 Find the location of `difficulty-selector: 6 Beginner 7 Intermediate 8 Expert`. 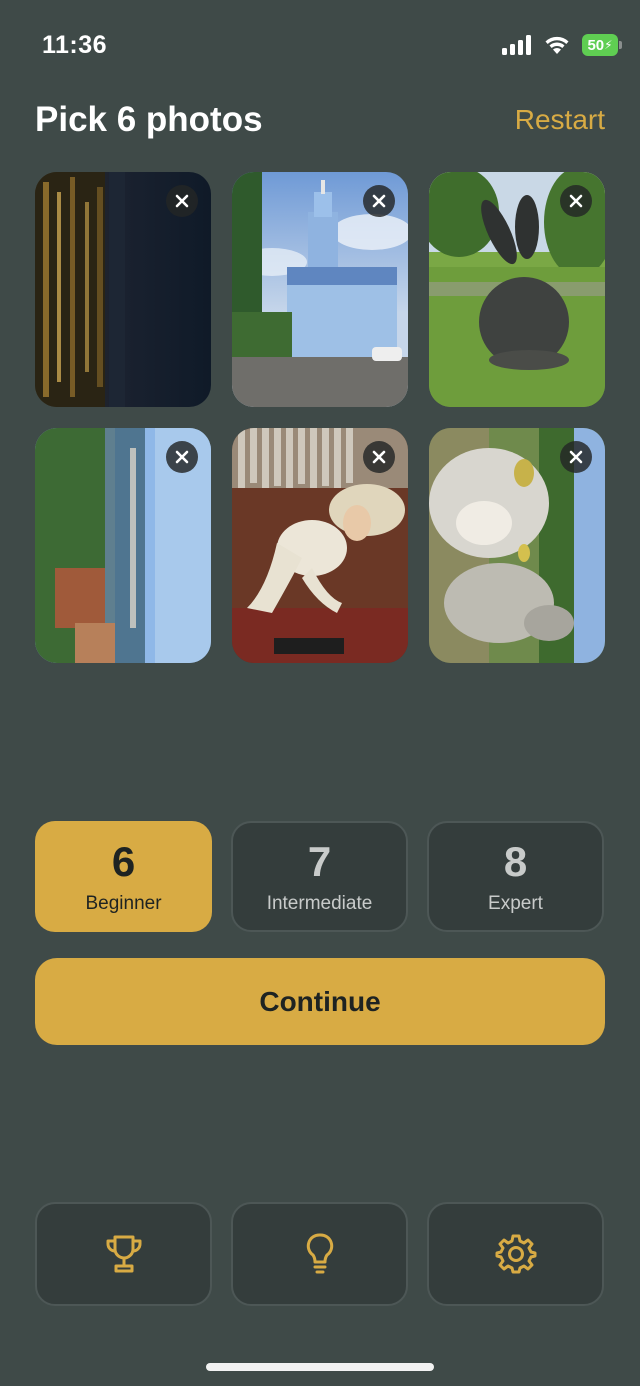

difficulty-selector: 6 Beginner 7 Intermediate 8 Expert is located at coordinates (320, 876).